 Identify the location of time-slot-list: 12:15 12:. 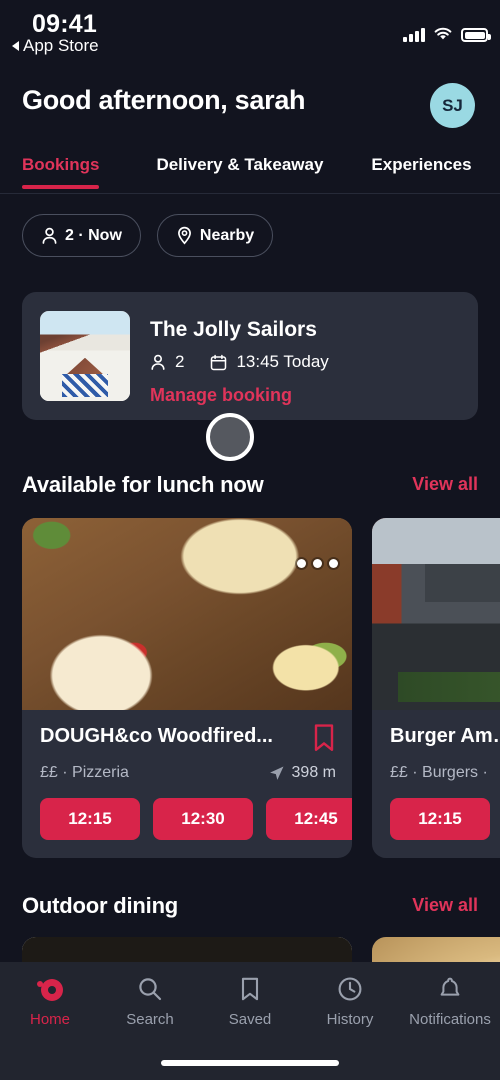
(445, 819).